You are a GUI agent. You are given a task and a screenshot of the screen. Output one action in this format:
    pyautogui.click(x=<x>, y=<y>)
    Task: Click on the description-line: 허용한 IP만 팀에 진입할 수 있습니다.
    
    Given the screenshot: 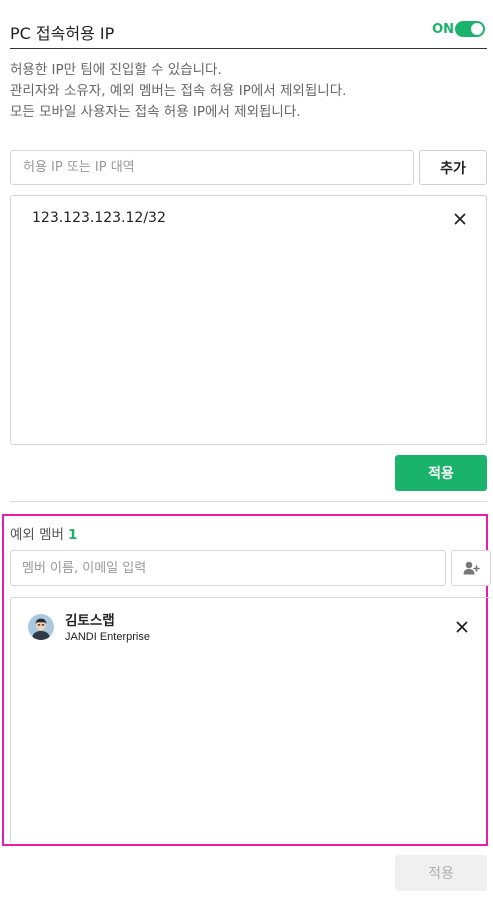 What is the action you would take?
    pyautogui.click(x=116, y=70)
    